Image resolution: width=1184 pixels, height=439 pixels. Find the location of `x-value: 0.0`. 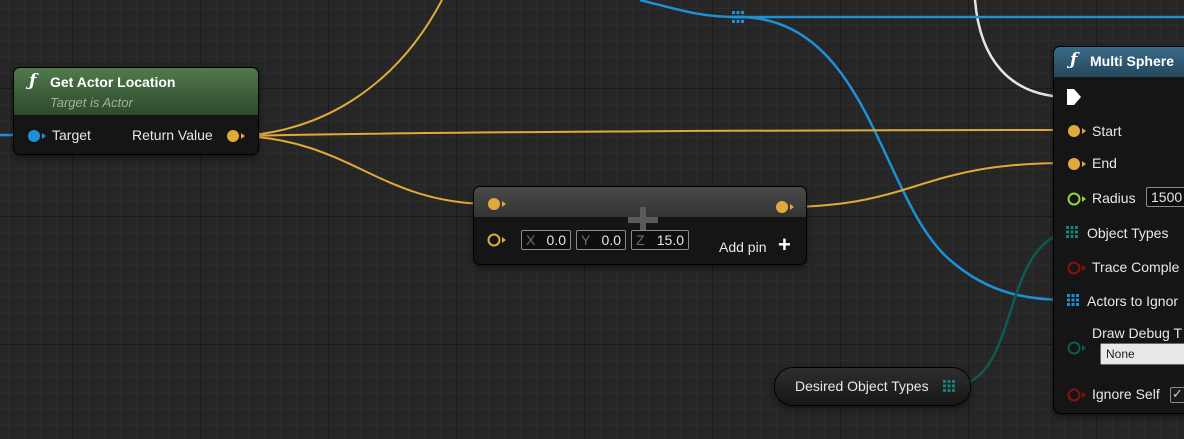

x-value: 0.0 is located at coordinates (556, 240).